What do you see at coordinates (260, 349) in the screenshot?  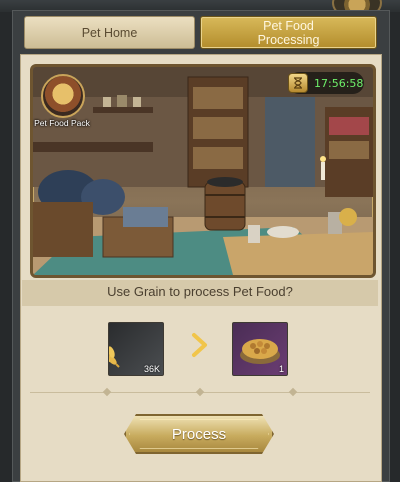 I see `pet-food-item-slot: 1` at bounding box center [260, 349].